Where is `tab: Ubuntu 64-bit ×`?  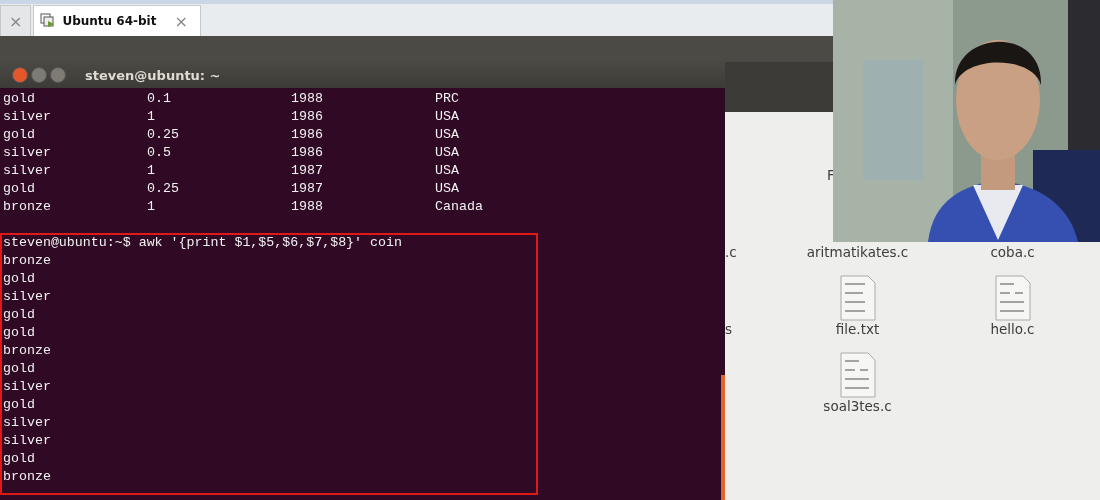
tab: Ubuntu 64-bit × is located at coordinates (117, 20).